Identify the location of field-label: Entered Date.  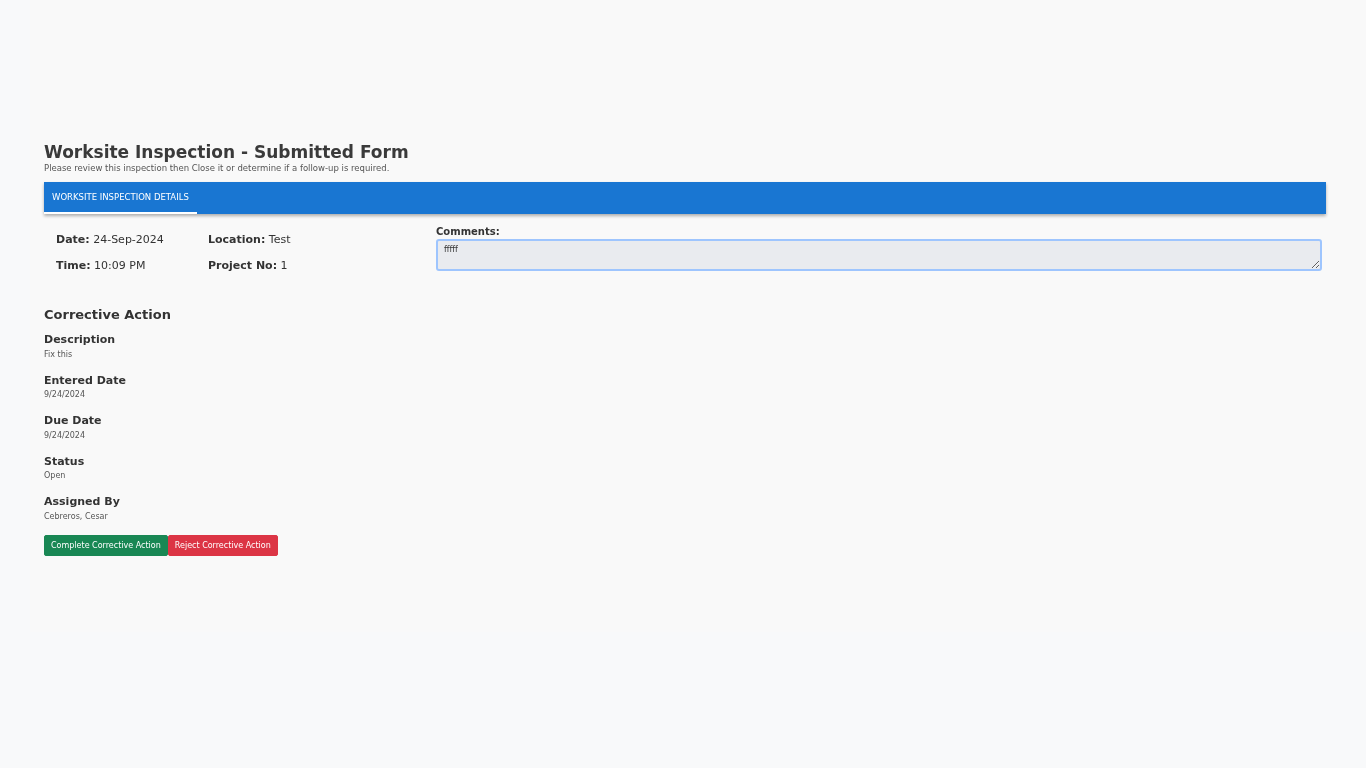
(85, 380).